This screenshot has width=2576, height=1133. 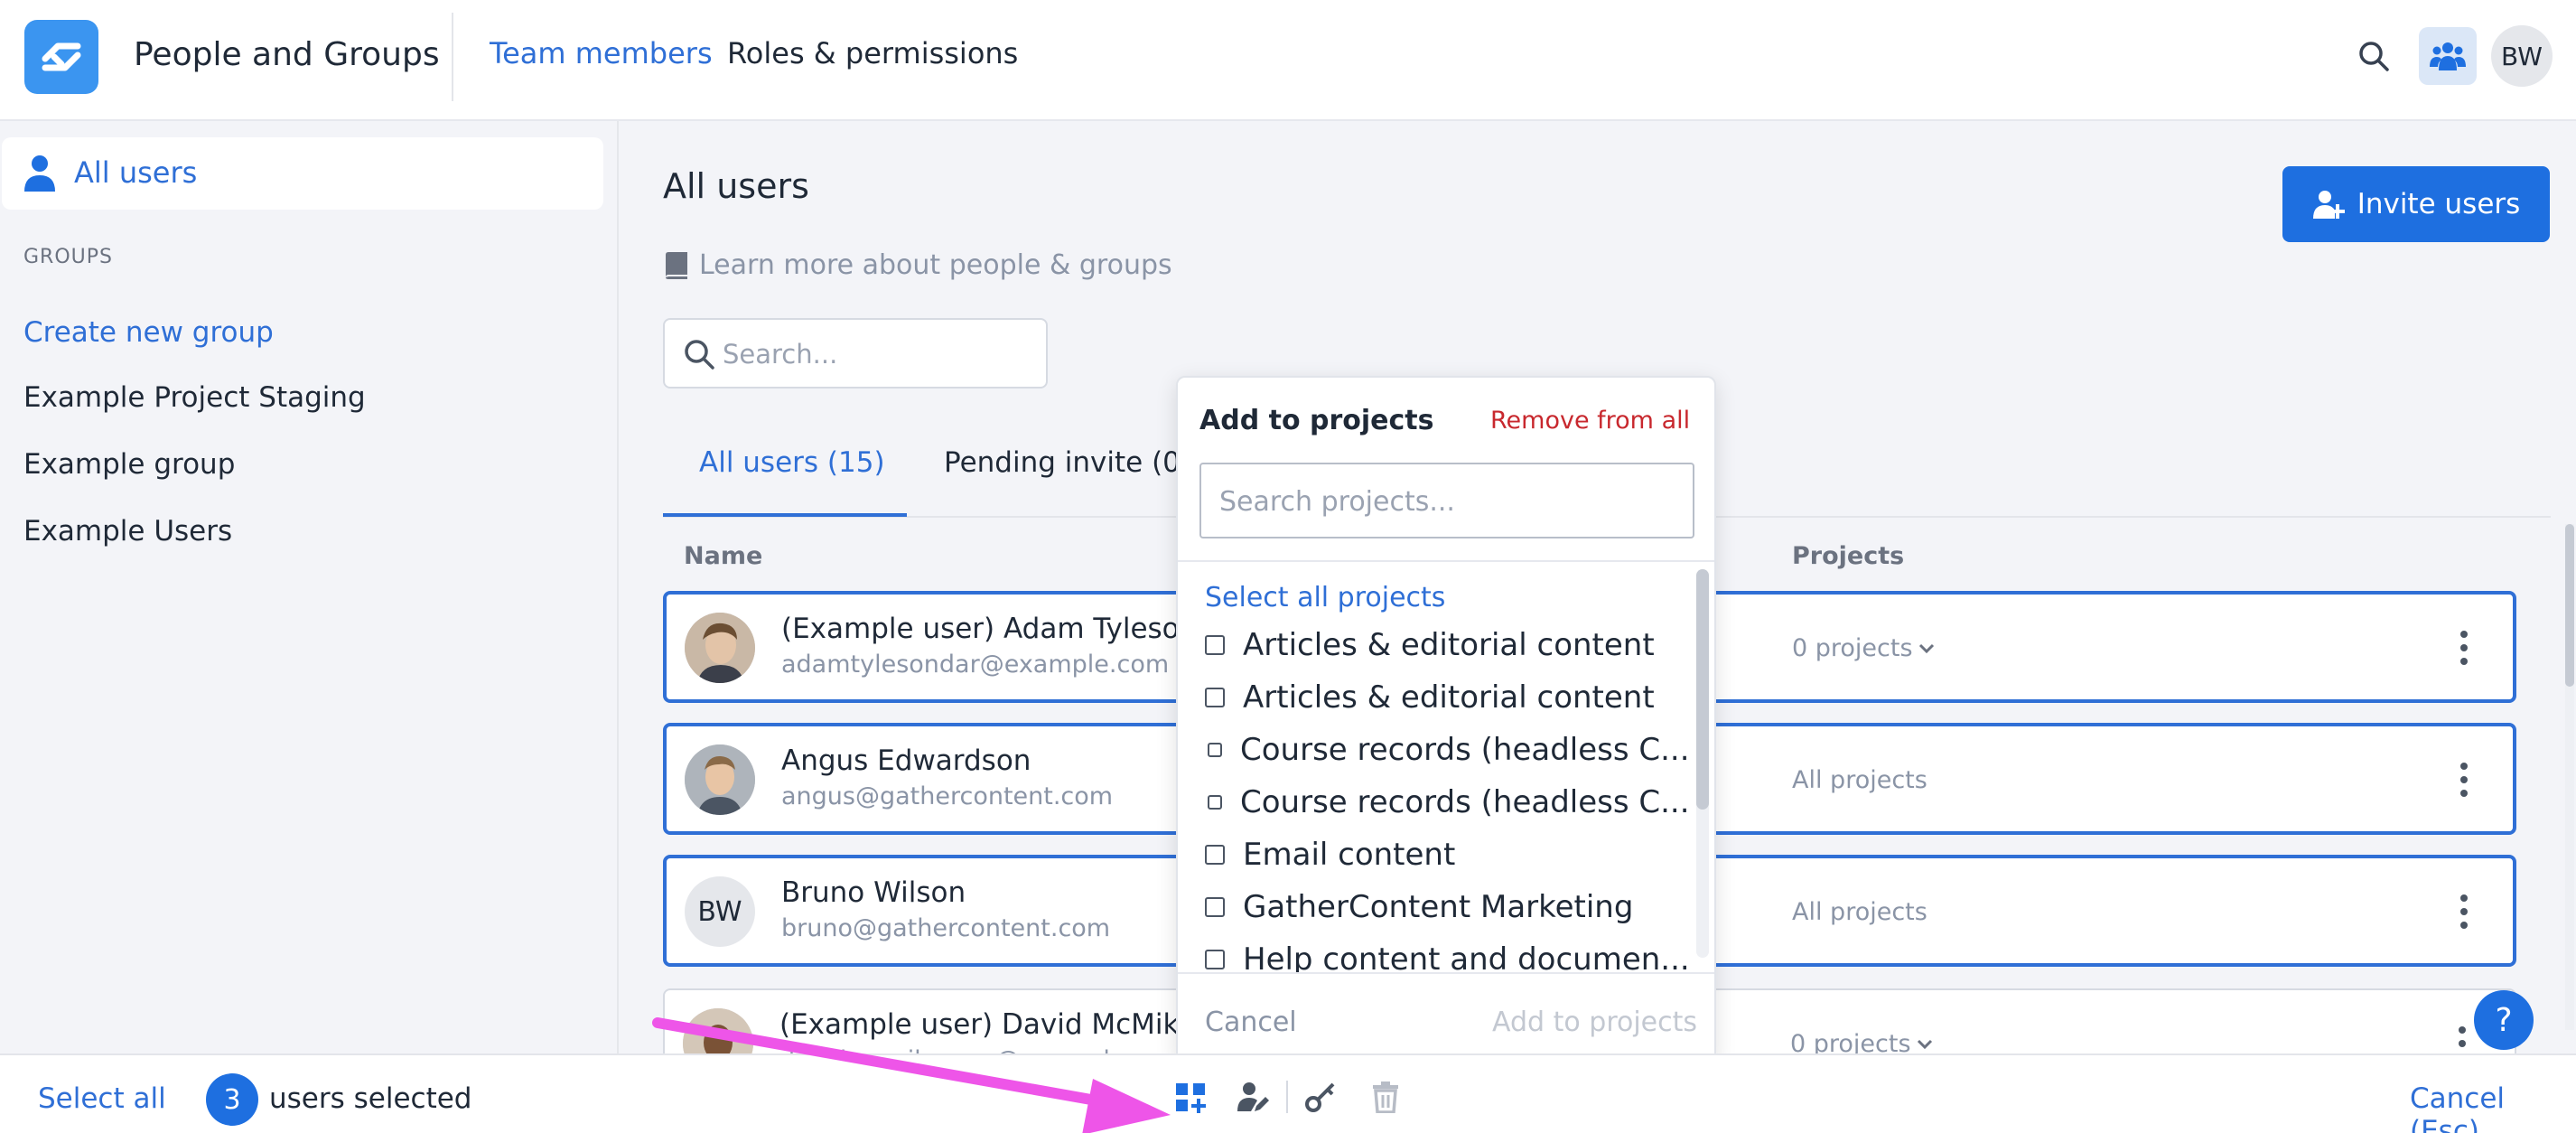 I want to click on project-label: Email content, so click(x=1349, y=855).